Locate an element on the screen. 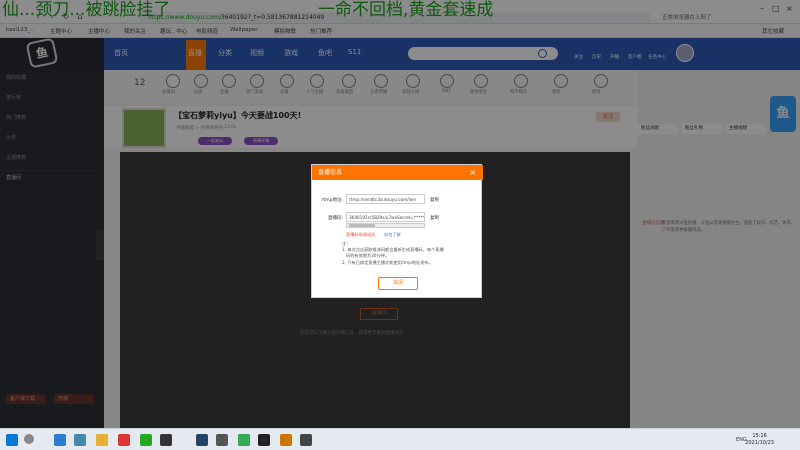  note-line: 2. 只有已绑定直播主播才能使用rtmp地址发布。 is located at coordinates (387, 262).